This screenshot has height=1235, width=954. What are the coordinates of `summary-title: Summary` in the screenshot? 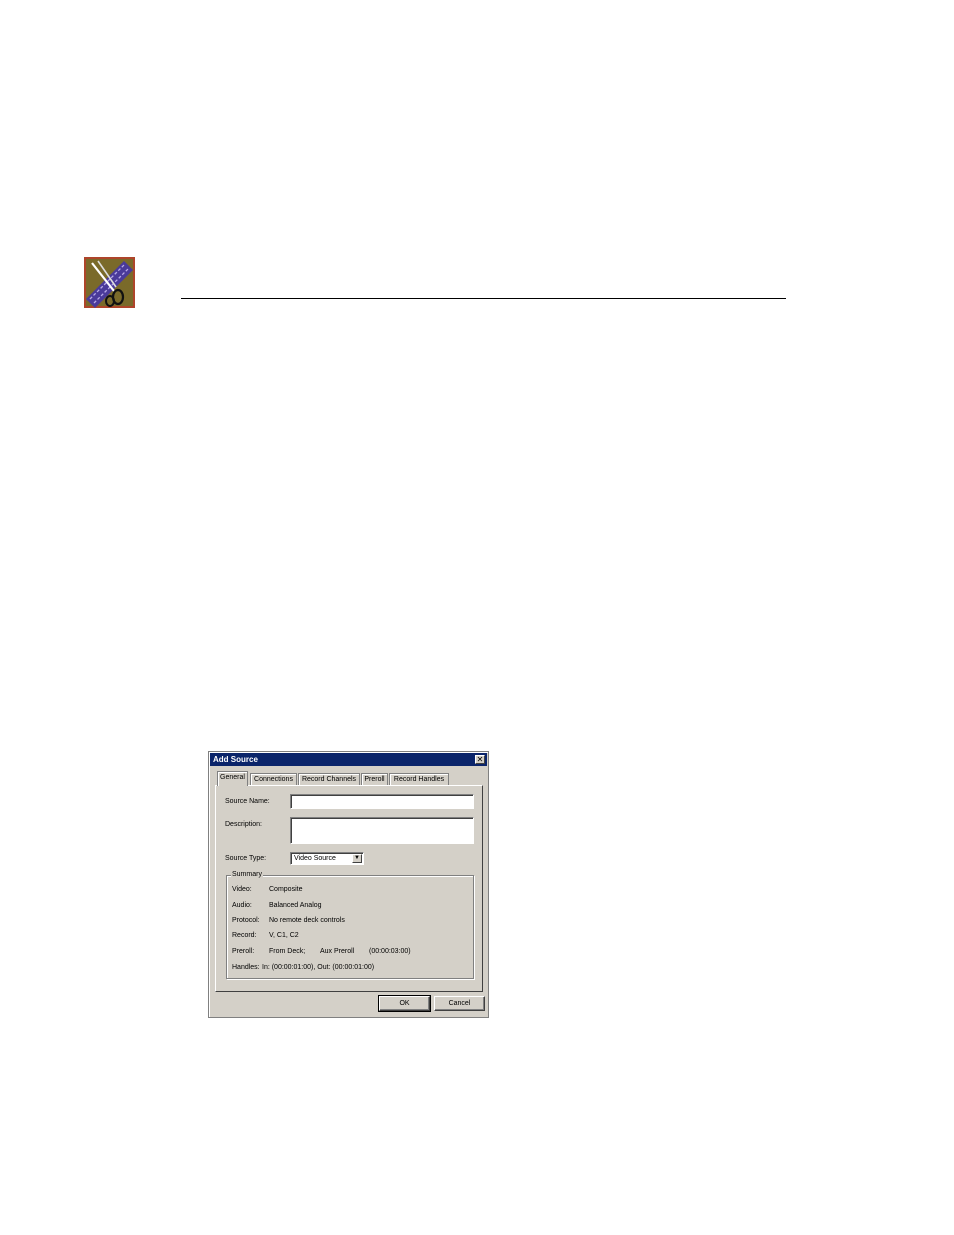 It's located at (247, 875).